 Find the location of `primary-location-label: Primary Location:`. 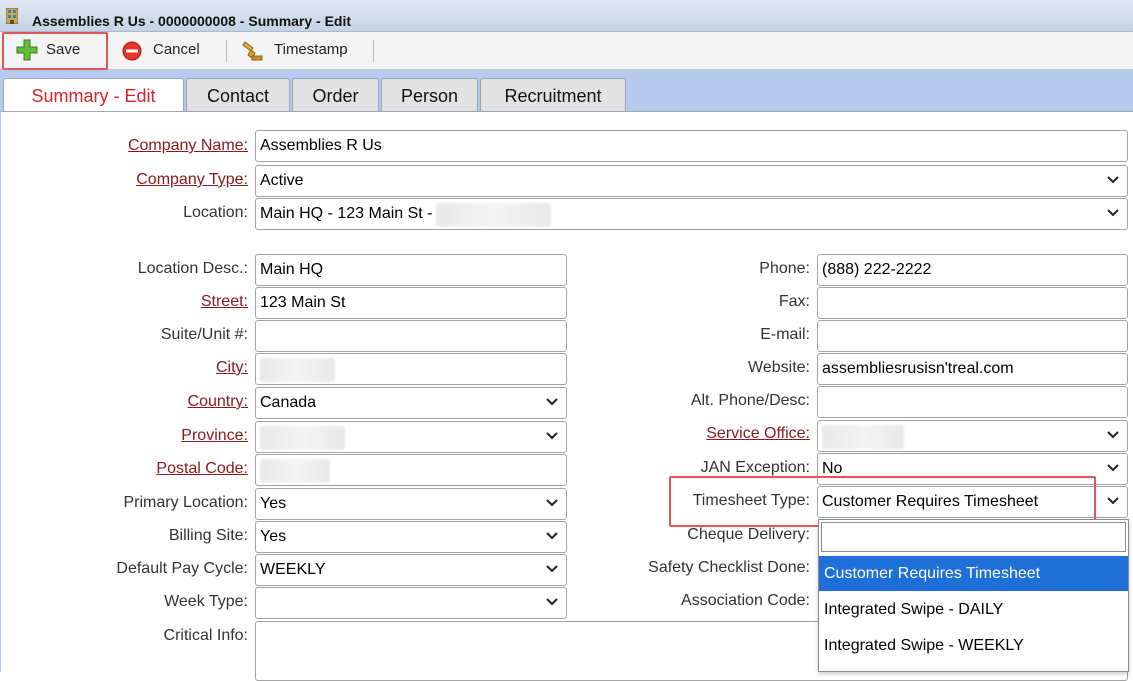

primary-location-label: Primary Location: is located at coordinates (186, 502).